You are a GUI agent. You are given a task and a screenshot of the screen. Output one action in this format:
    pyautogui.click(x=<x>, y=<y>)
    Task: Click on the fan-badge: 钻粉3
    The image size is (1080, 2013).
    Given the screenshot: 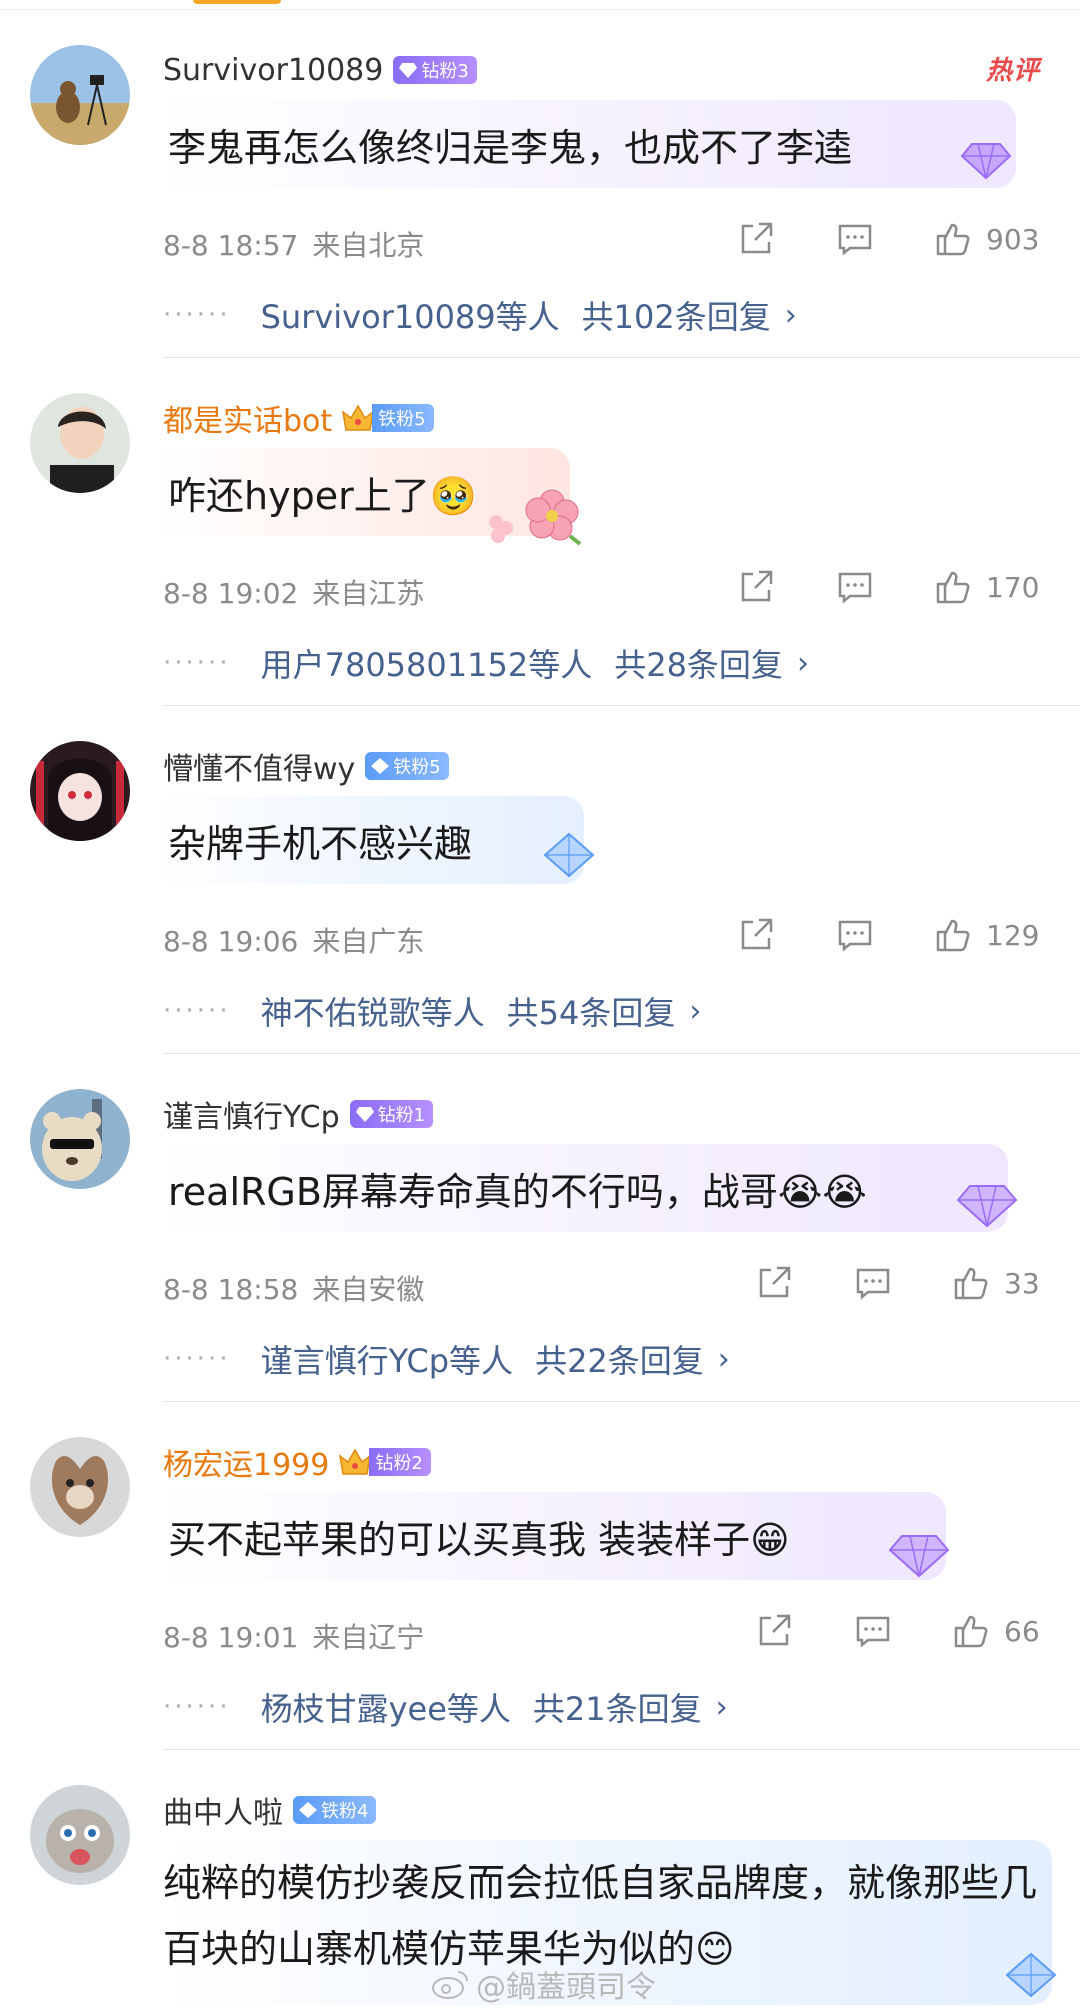 What is the action you would take?
    pyautogui.click(x=435, y=70)
    